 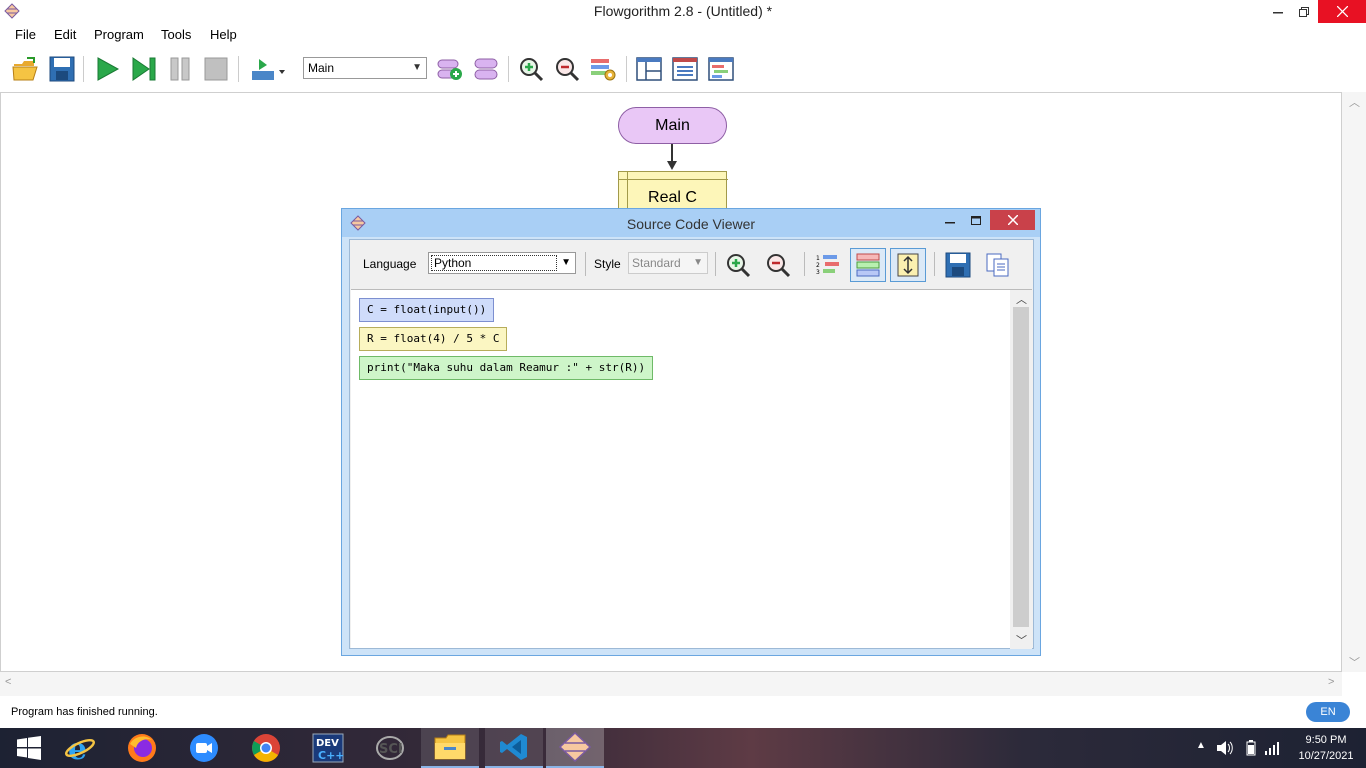 What do you see at coordinates (25, 34) in the screenshot?
I see `menu-file: File` at bounding box center [25, 34].